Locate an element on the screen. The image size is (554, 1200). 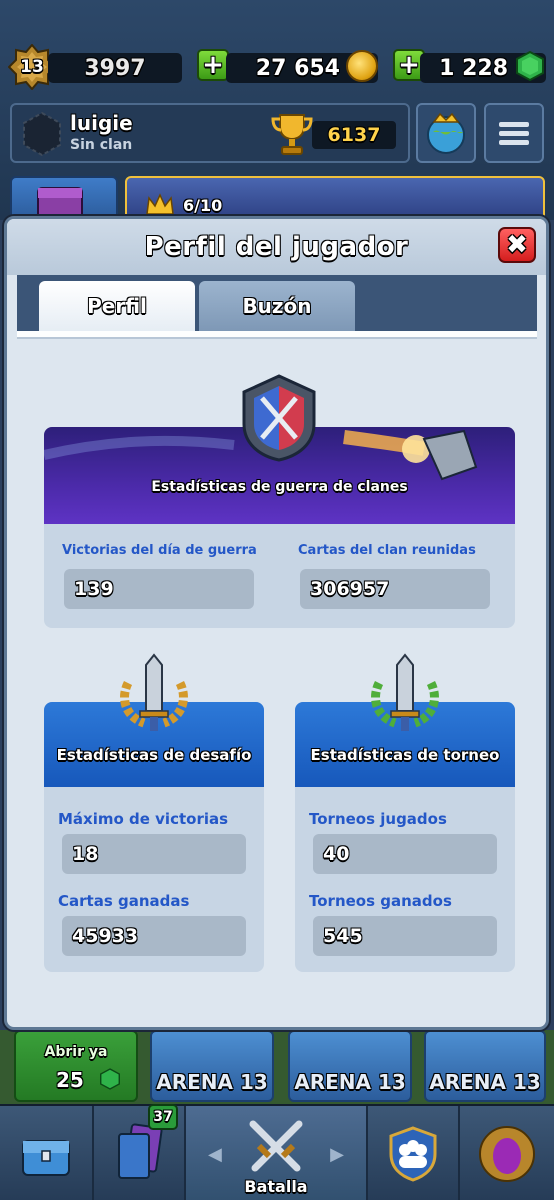
tab-divider is located at coordinates (277, 335).